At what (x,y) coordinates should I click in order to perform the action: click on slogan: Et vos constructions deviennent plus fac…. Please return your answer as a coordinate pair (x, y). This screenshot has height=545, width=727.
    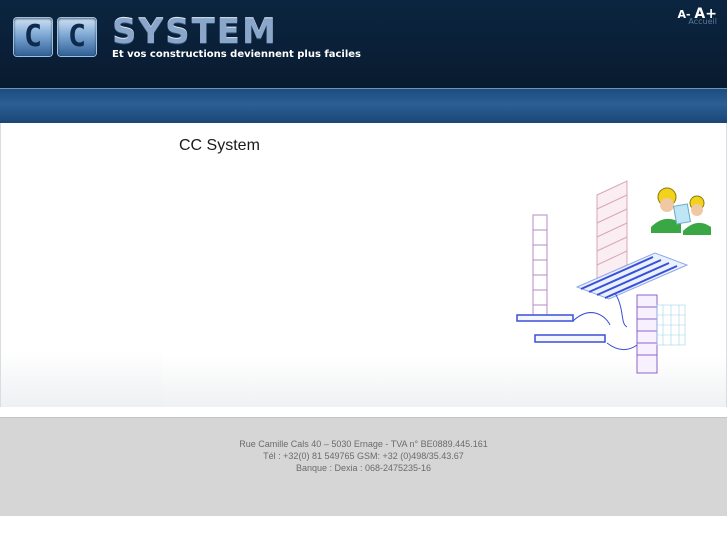
    Looking at the image, I should click on (236, 54).